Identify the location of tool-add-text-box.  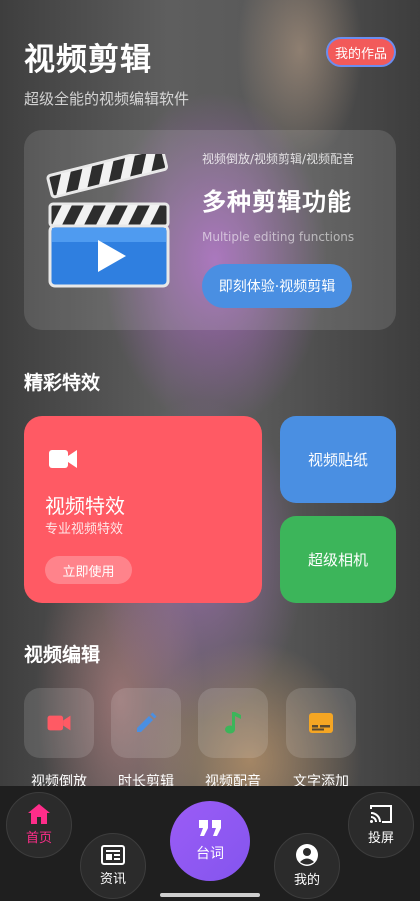
(321, 723).